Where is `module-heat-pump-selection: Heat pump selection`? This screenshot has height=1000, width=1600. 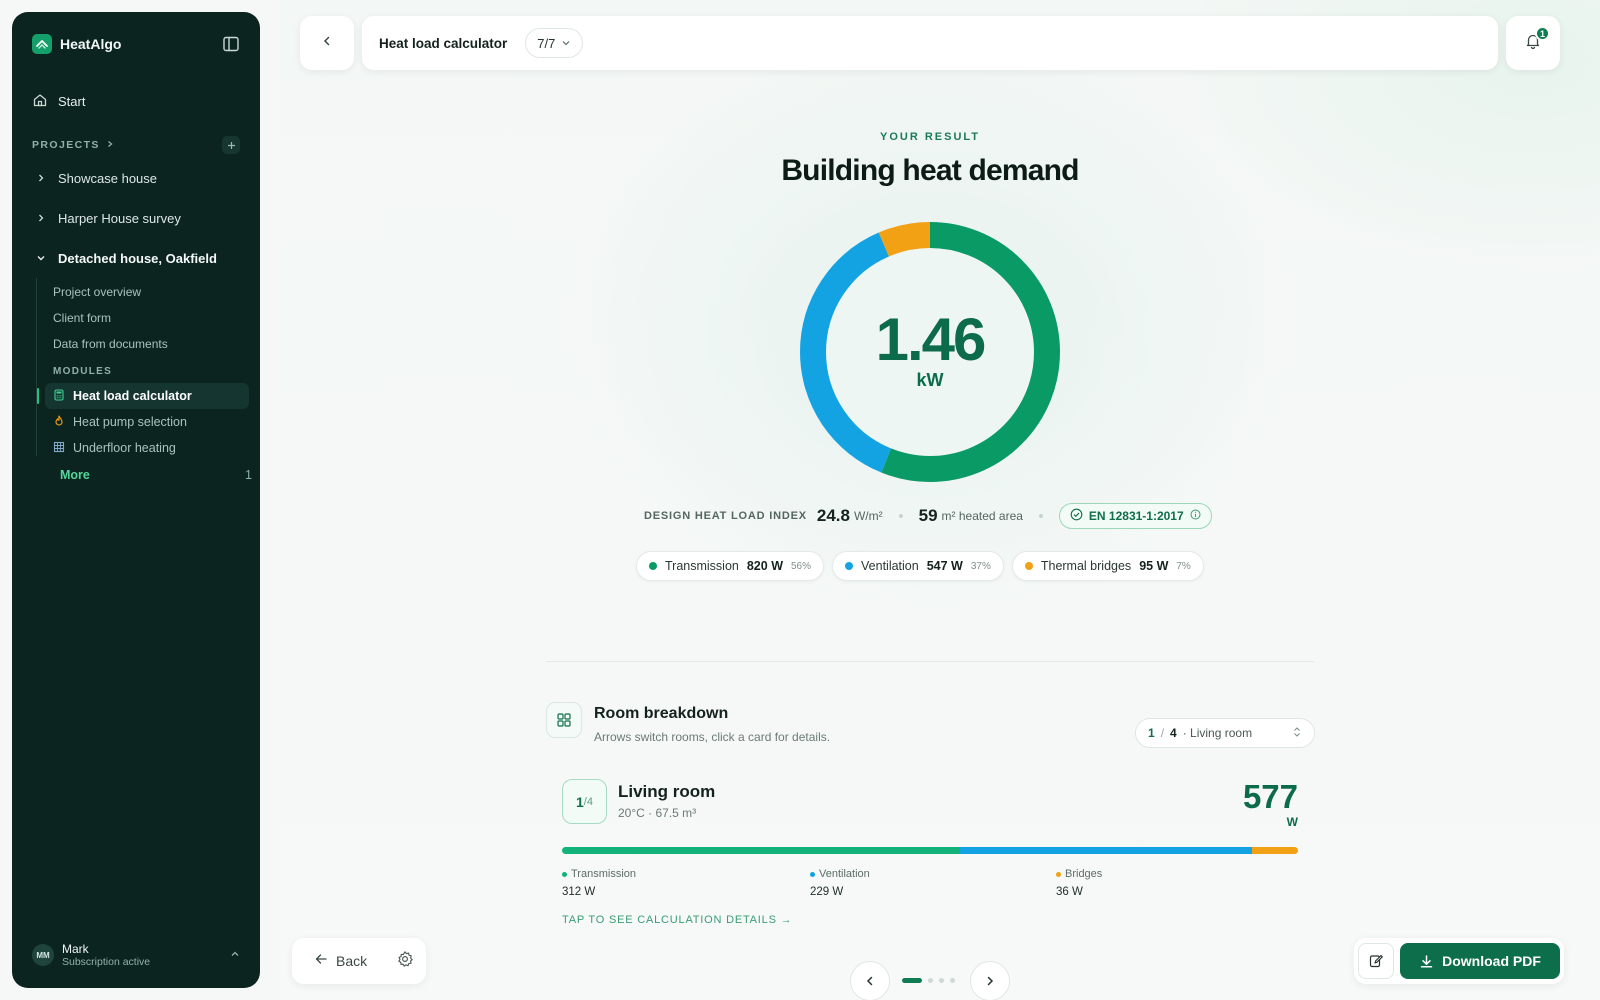 module-heat-pump-selection: Heat pump selection is located at coordinates (147, 422).